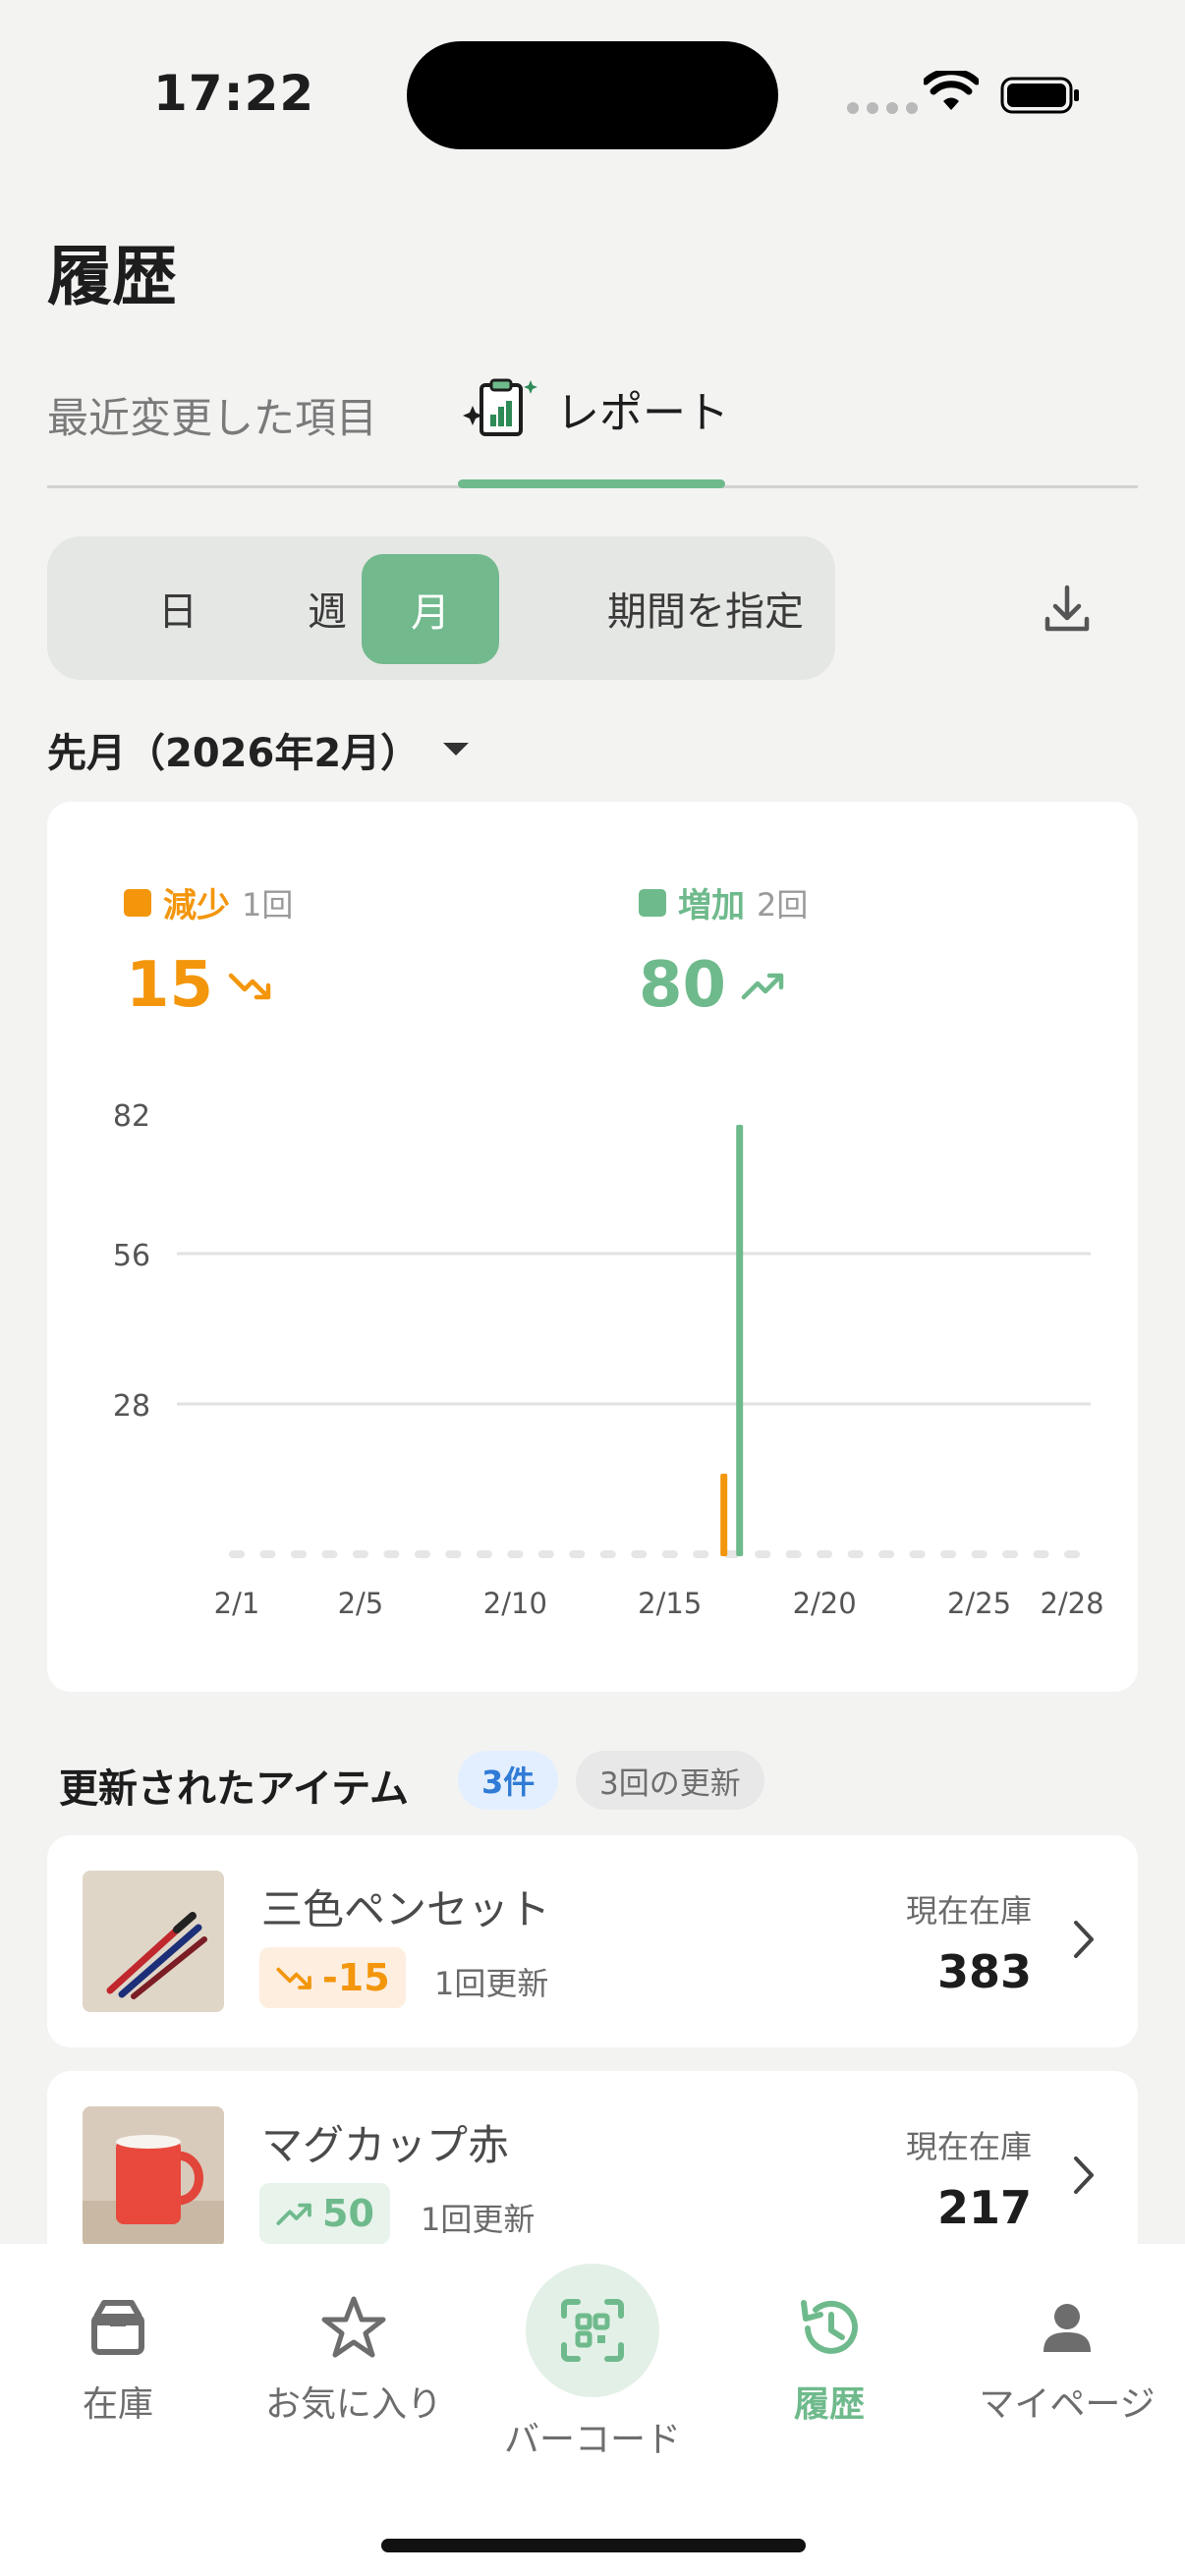 The height and width of the screenshot is (2576, 1185). What do you see at coordinates (212, 415) in the screenshot?
I see `tab-recent-items: 最近変更した項目` at bounding box center [212, 415].